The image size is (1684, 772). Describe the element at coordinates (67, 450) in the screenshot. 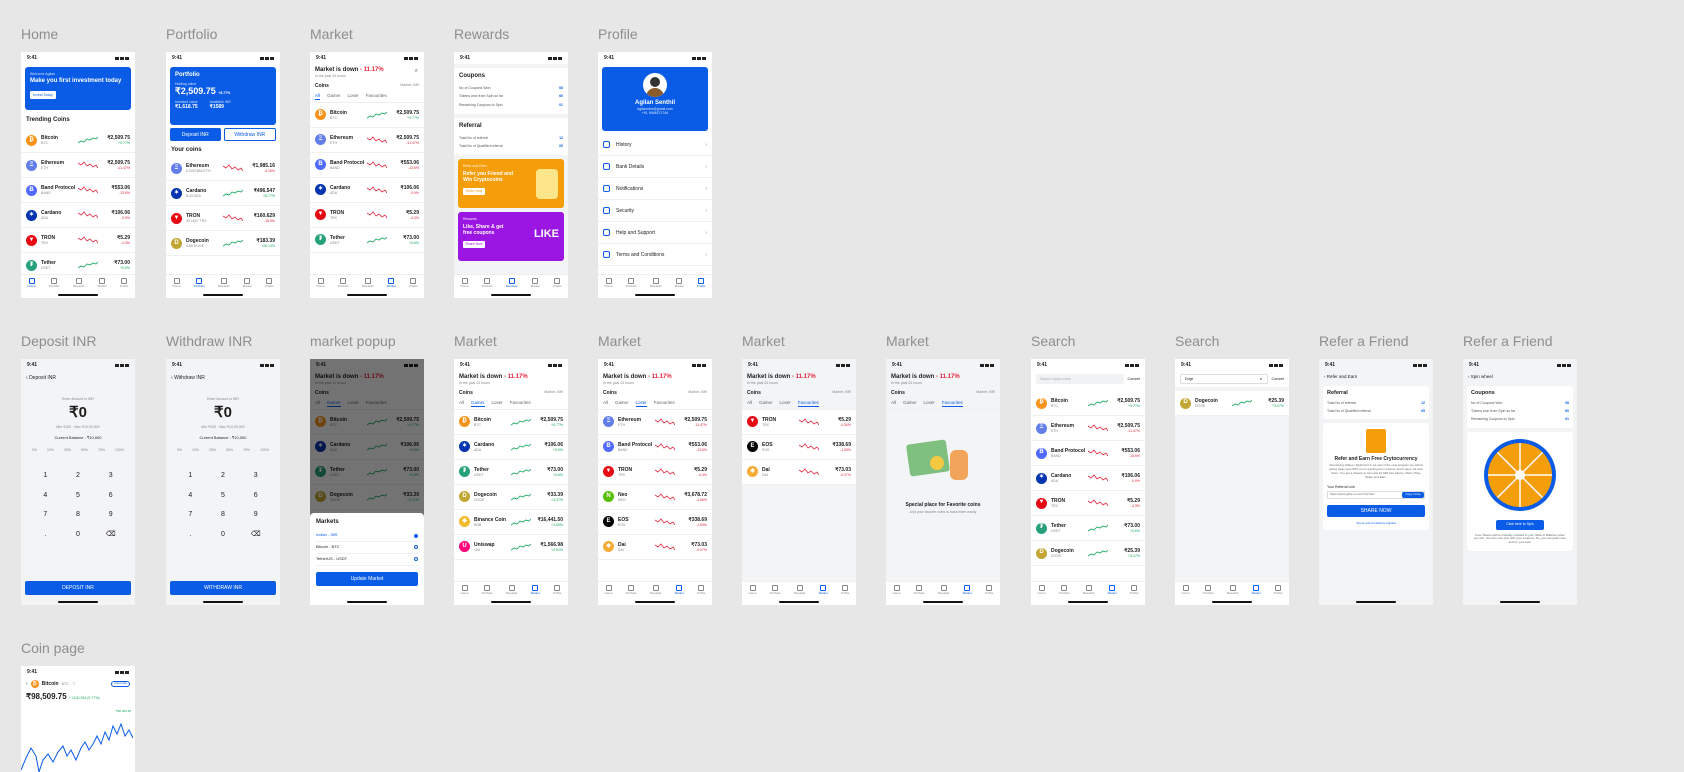

I see `percent-chip: 25%` at that location.